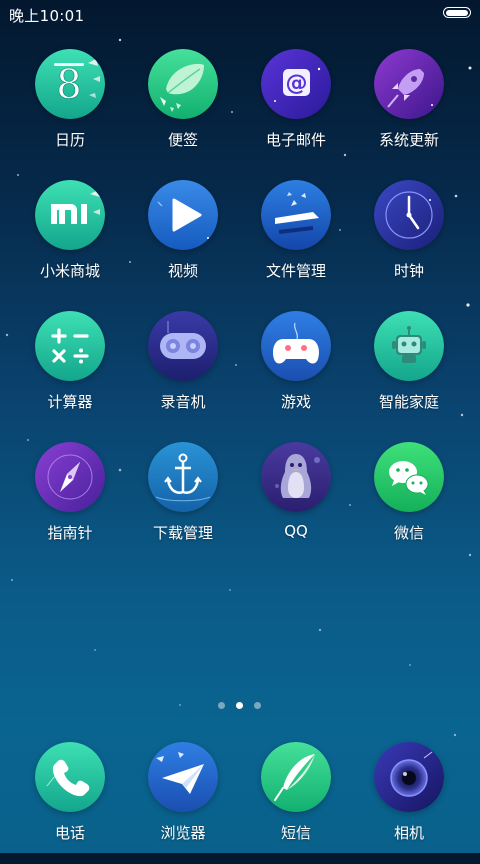 Image resolution: width=480 pixels, height=864 pixels. I want to click on app-file-manager: 文件管理, so click(296, 241).